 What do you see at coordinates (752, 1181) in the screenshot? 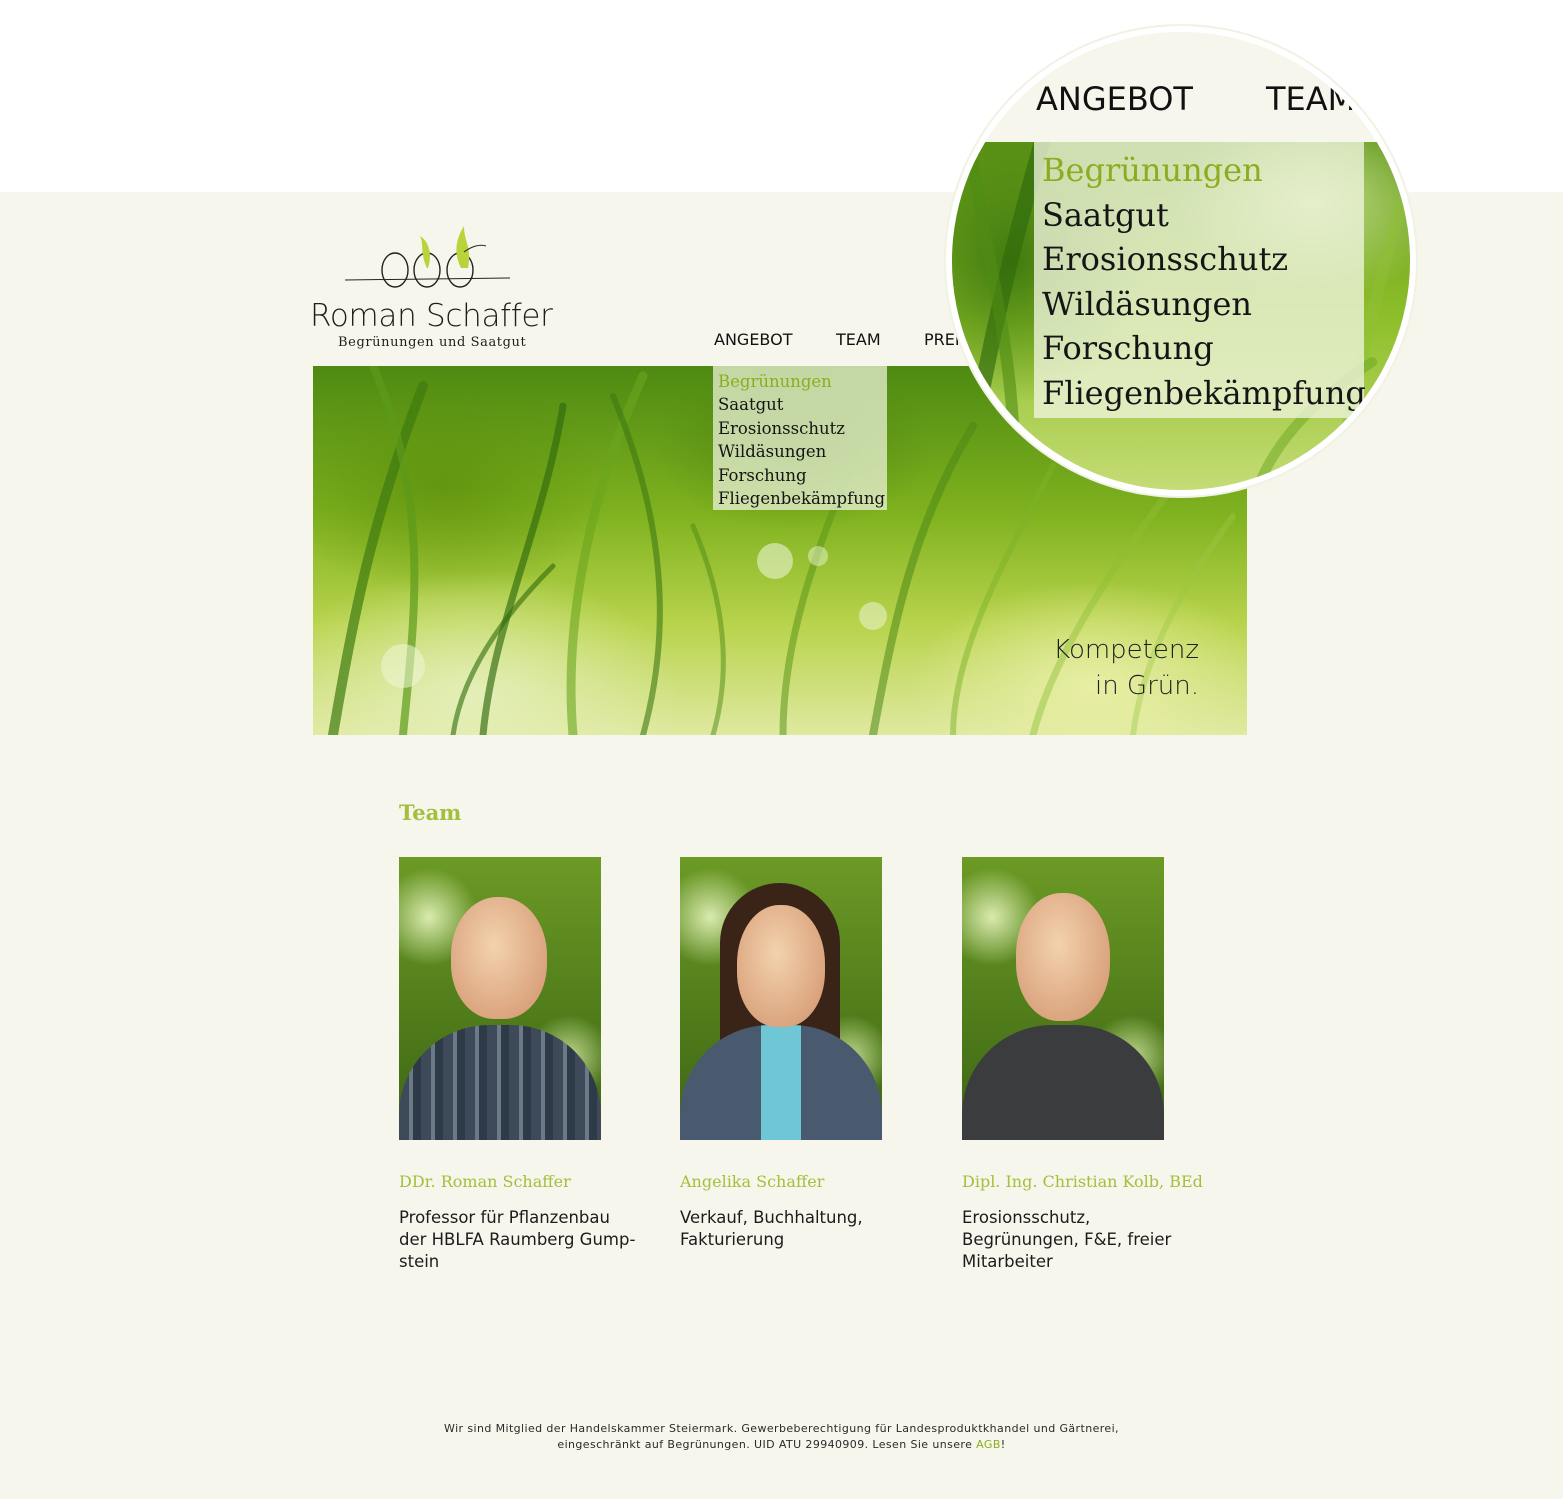
I see `team-member-name: Angelika Schaffer` at bounding box center [752, 1181].